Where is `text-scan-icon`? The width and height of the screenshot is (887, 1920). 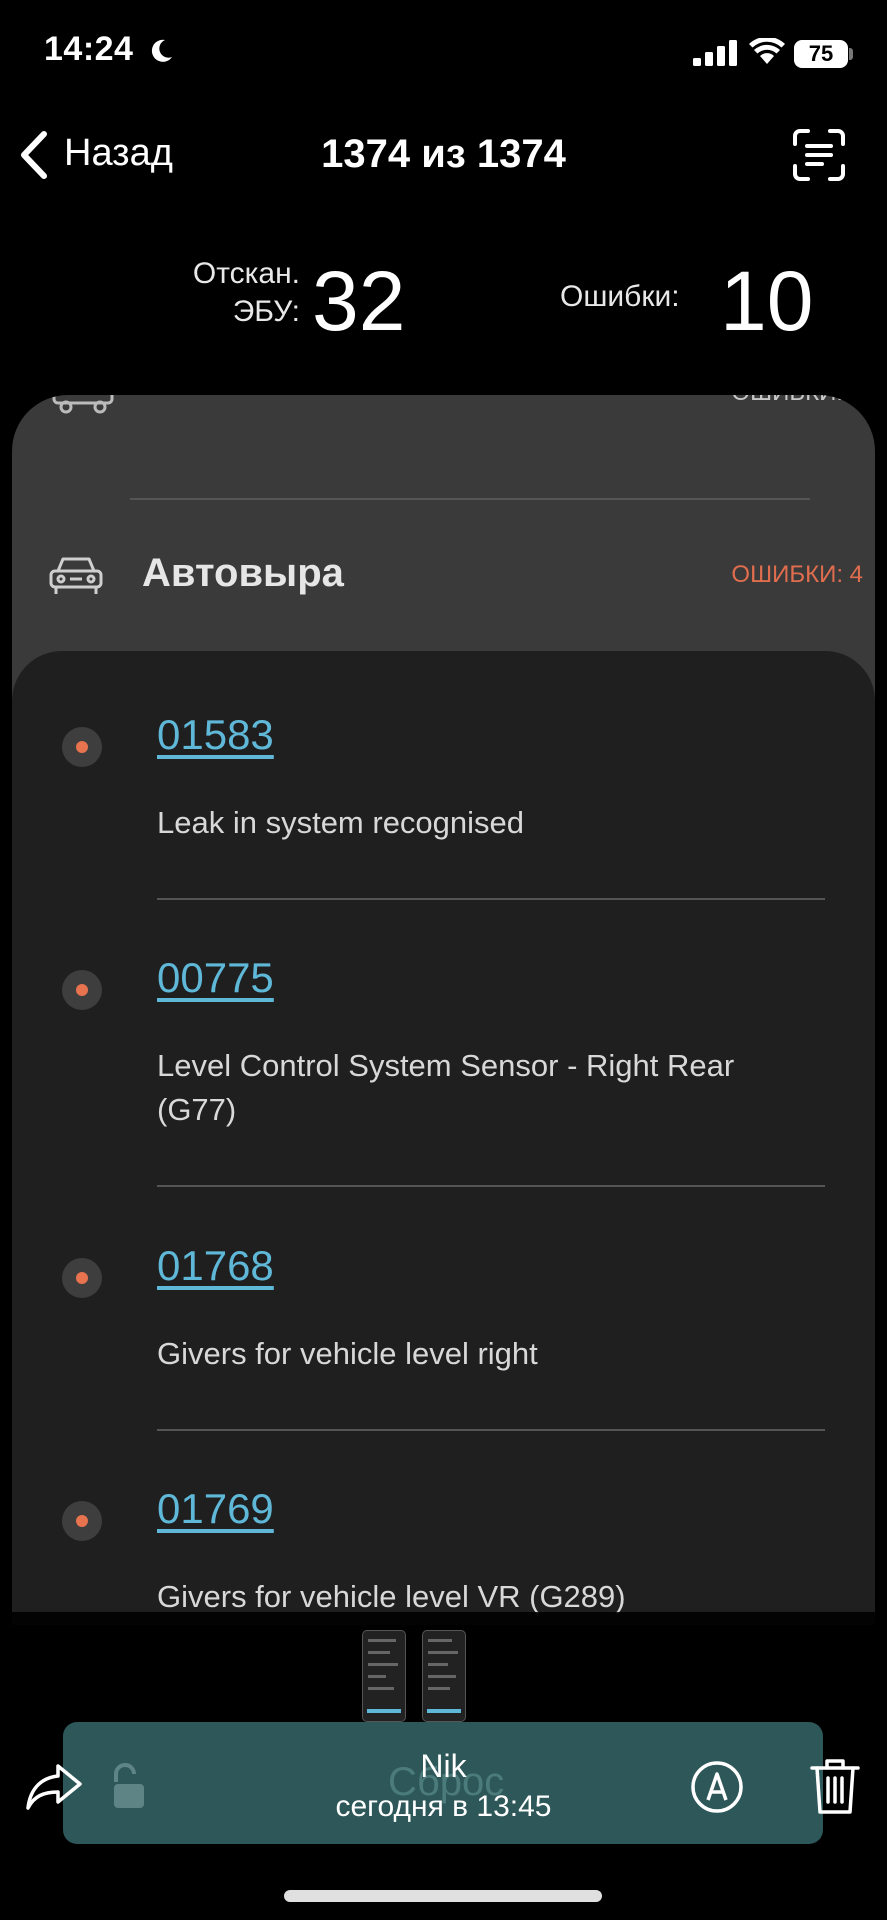 text-scan-icon is located at coordinates (819, 155).